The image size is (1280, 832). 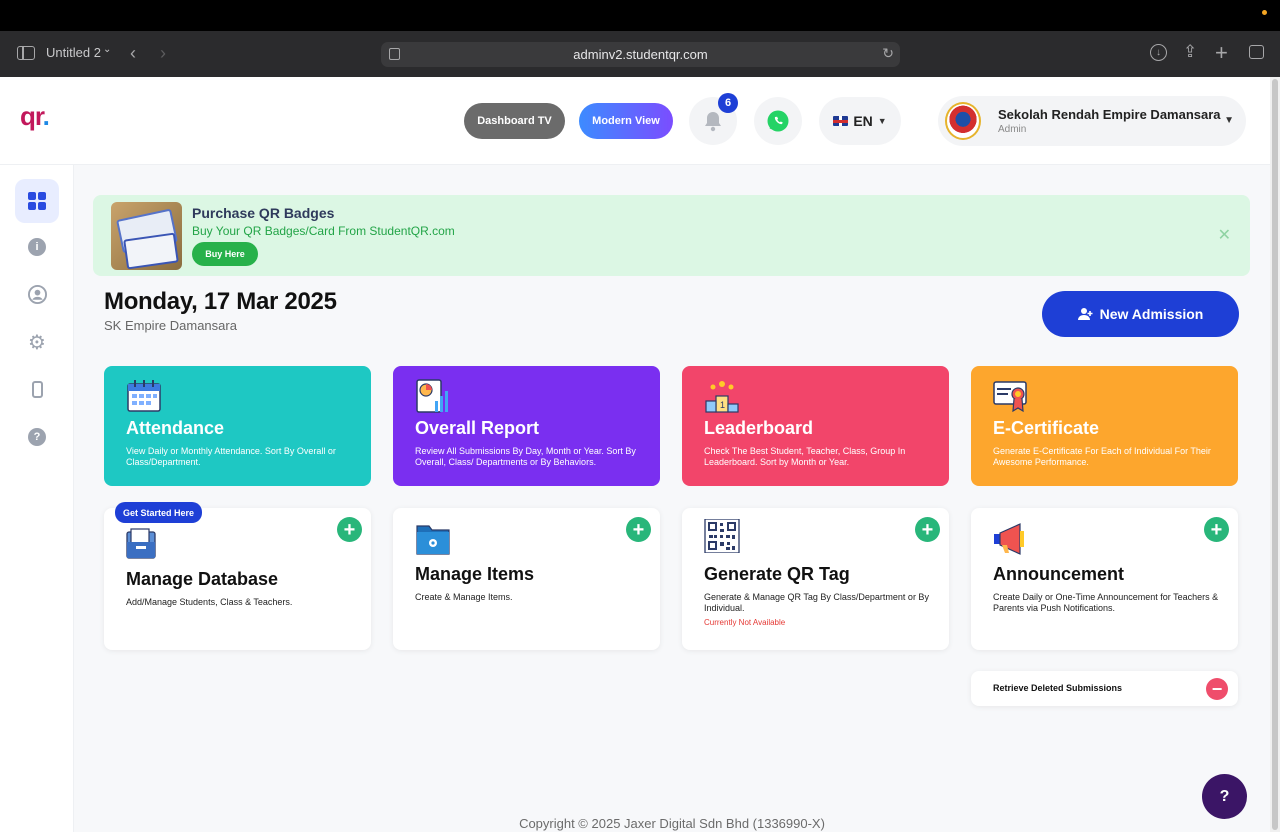 I want to click on tab-title: Untitled 2, so click(x=73, y=52).